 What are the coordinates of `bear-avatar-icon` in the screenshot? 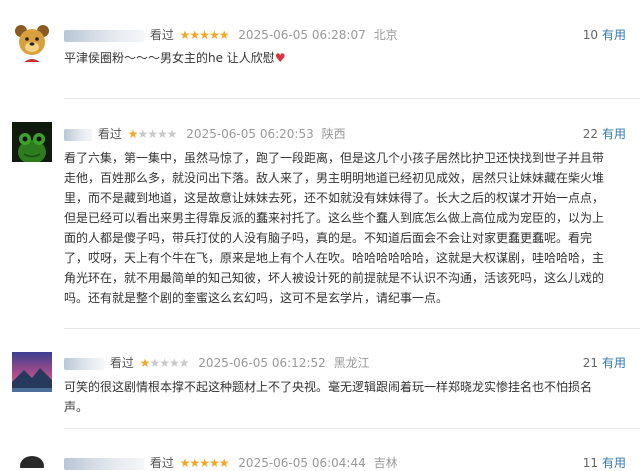 It's located at (32, 42).